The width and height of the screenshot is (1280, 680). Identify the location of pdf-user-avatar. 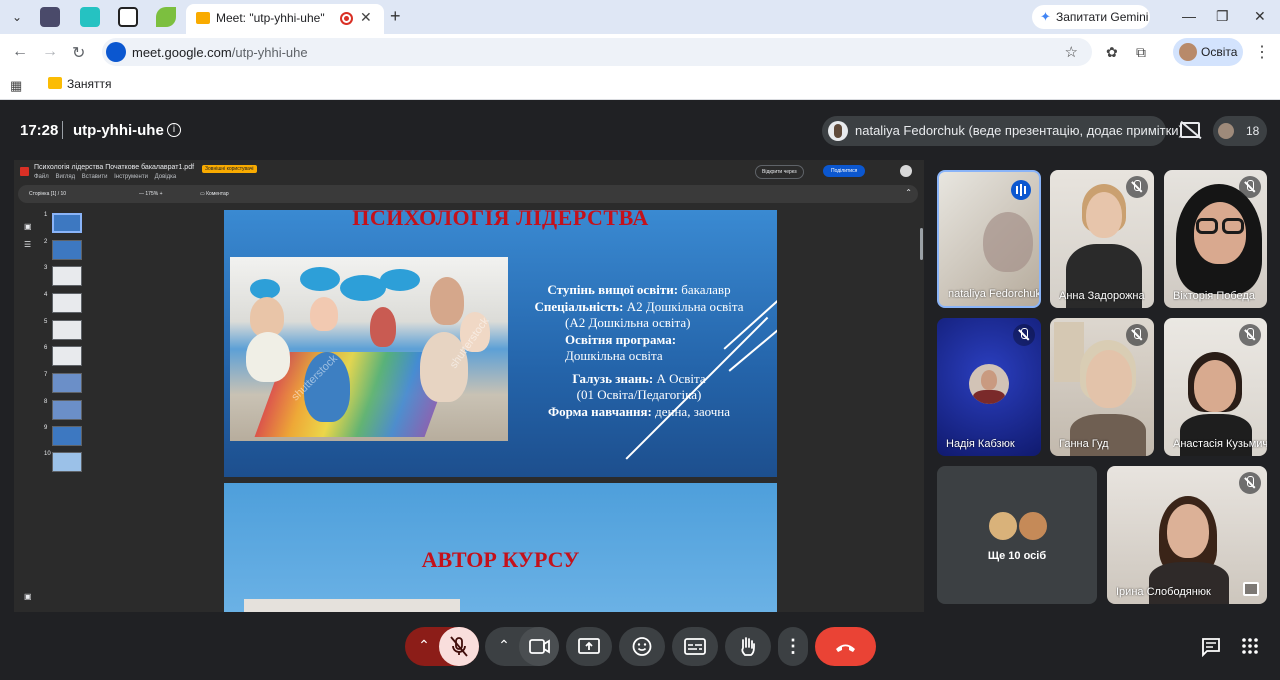
(906, 171).